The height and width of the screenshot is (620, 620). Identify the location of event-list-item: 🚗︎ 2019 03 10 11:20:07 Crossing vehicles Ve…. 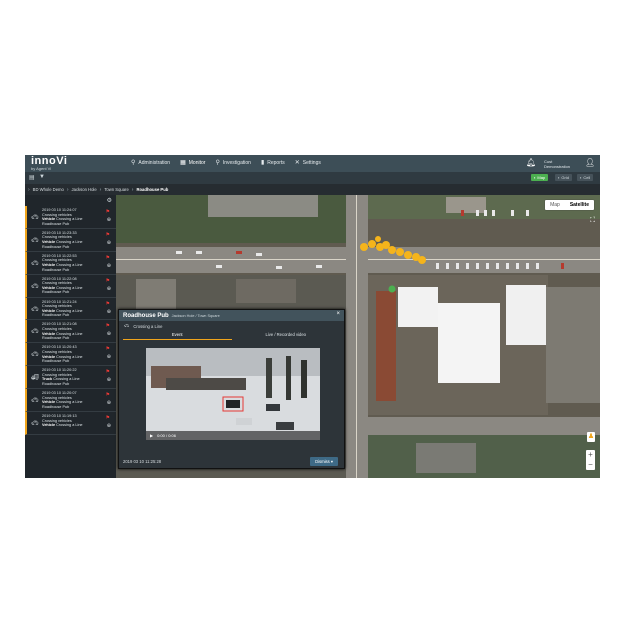
(70, 401).